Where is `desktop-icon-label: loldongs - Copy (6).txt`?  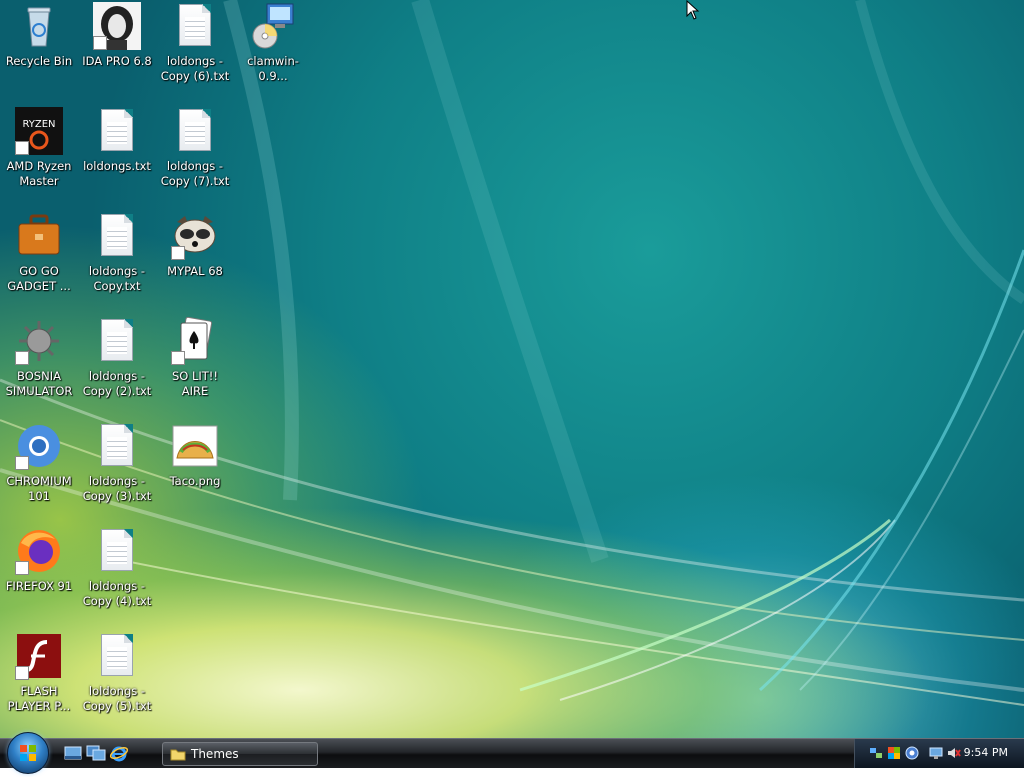
desktop-icon-label: loldongs - Copy (6).txt is located at coordinates (195, 68).